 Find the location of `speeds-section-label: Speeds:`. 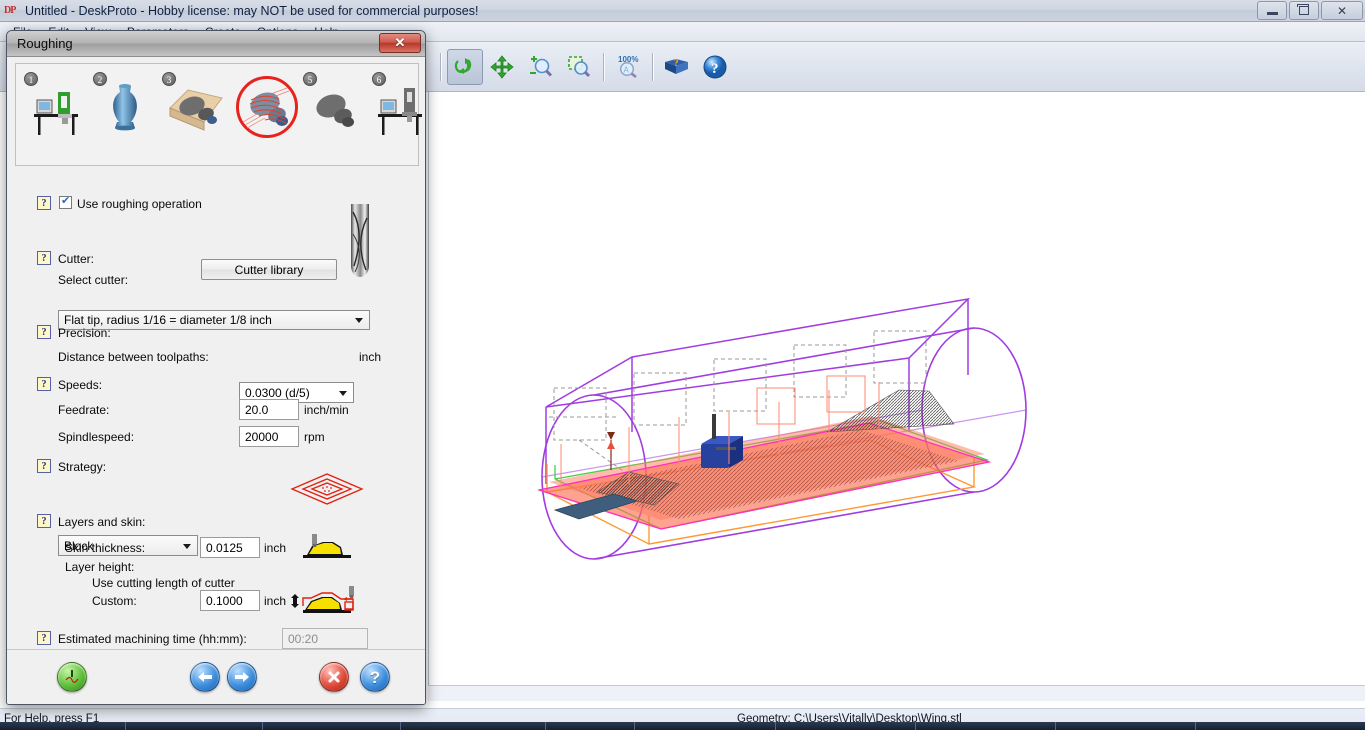

speeds-section-label: Speeds: is located at coordinates (80, 385).